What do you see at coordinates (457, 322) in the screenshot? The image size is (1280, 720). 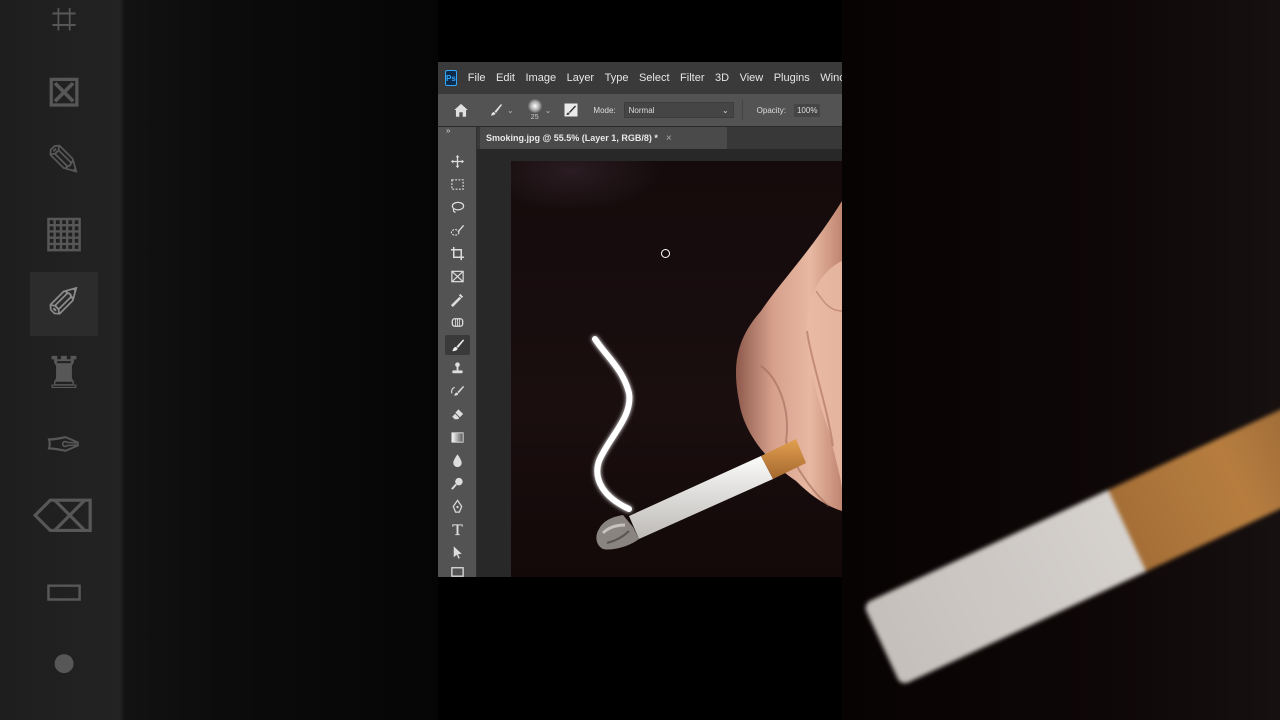 I see `spot-healing-icon` at bounding box center [457, 322].